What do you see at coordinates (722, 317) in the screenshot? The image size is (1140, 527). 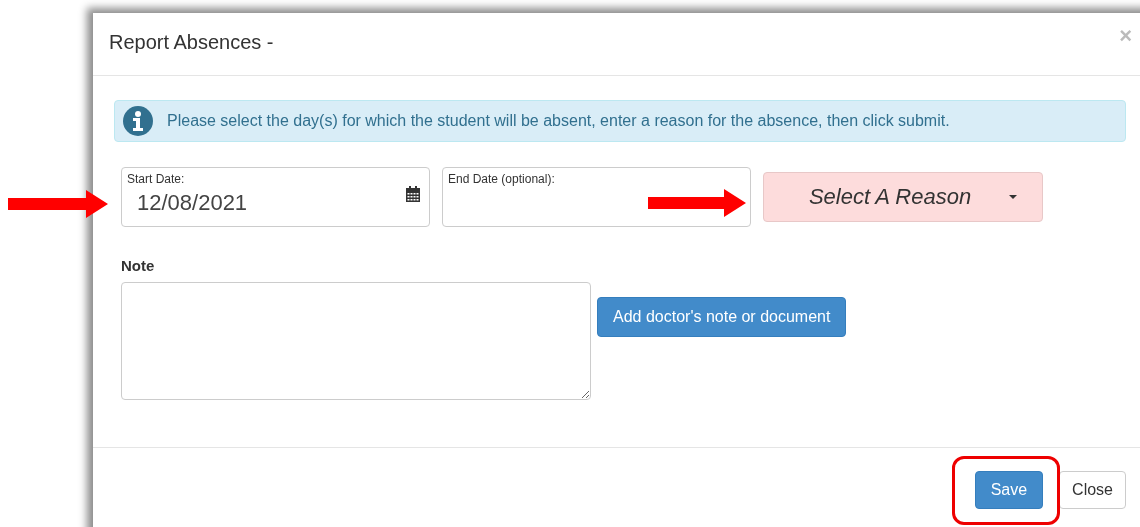 I see `attach-button: Add doctor's note or document` at bounding box center [722, 317].